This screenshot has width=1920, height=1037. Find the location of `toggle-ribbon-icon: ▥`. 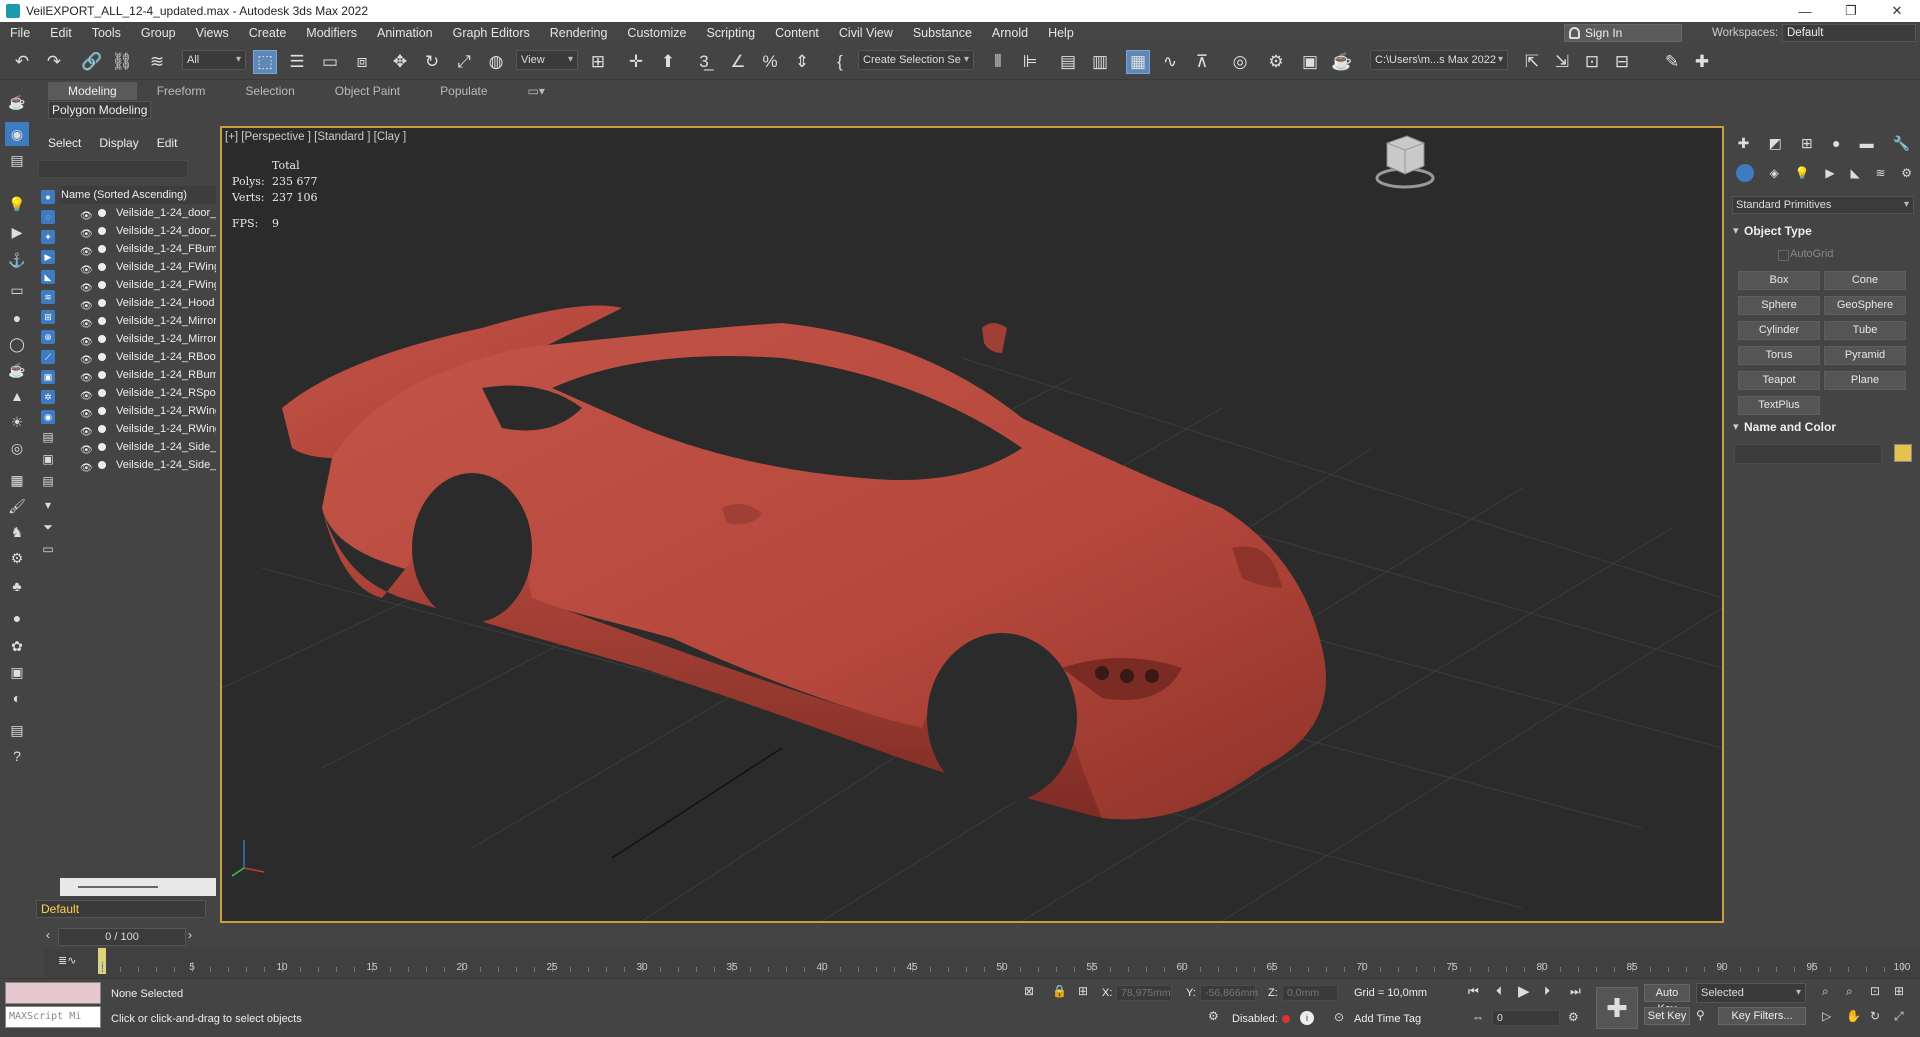

toggle-ribbon-icon: ▥ is located at coordinates (1100, 62).